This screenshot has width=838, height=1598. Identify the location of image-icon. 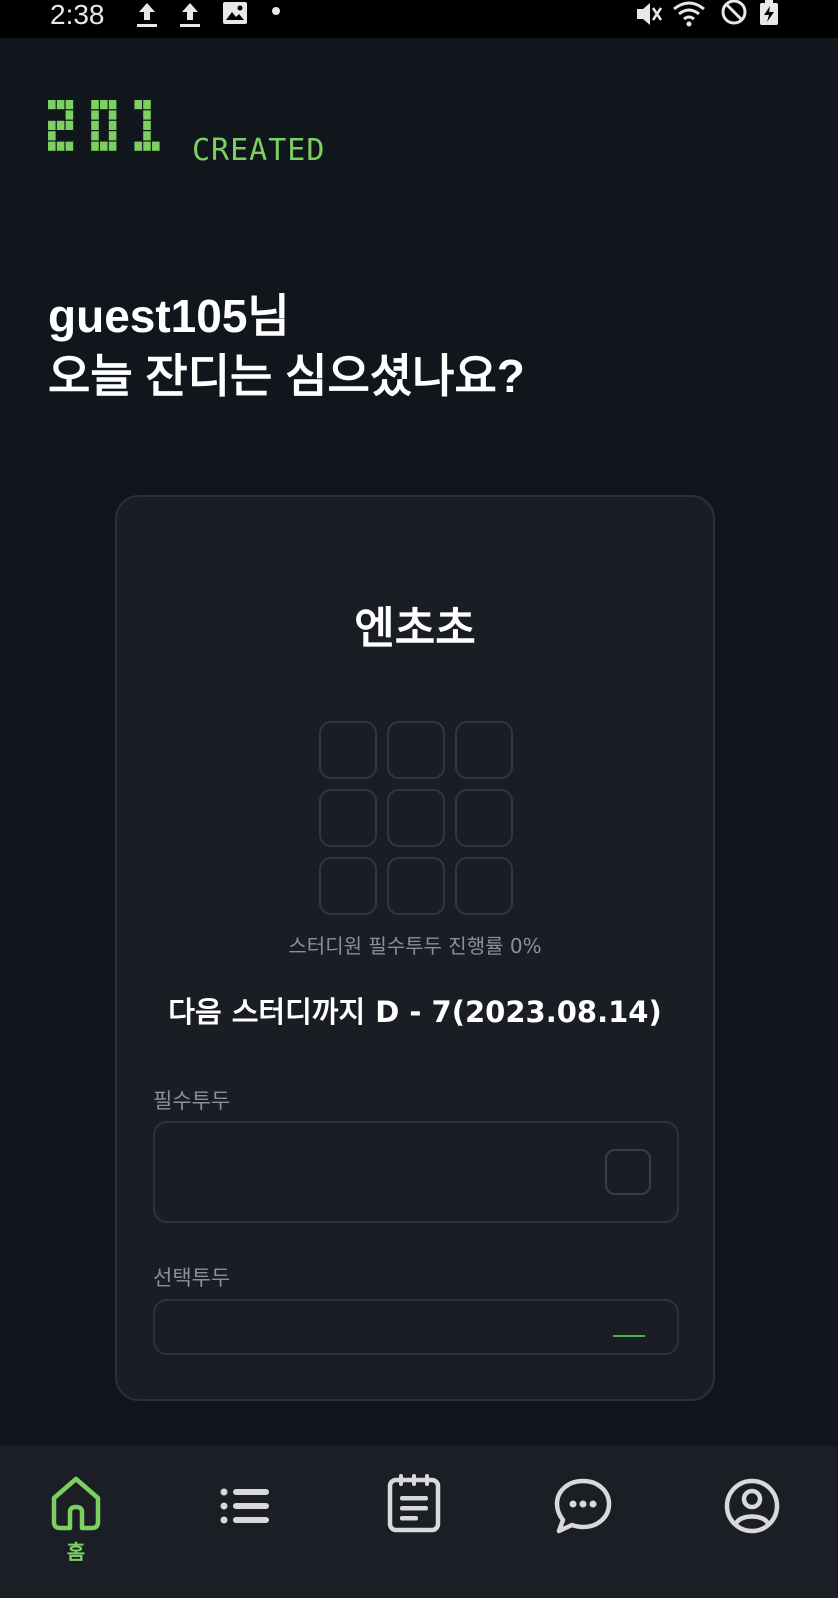
(235, 13).